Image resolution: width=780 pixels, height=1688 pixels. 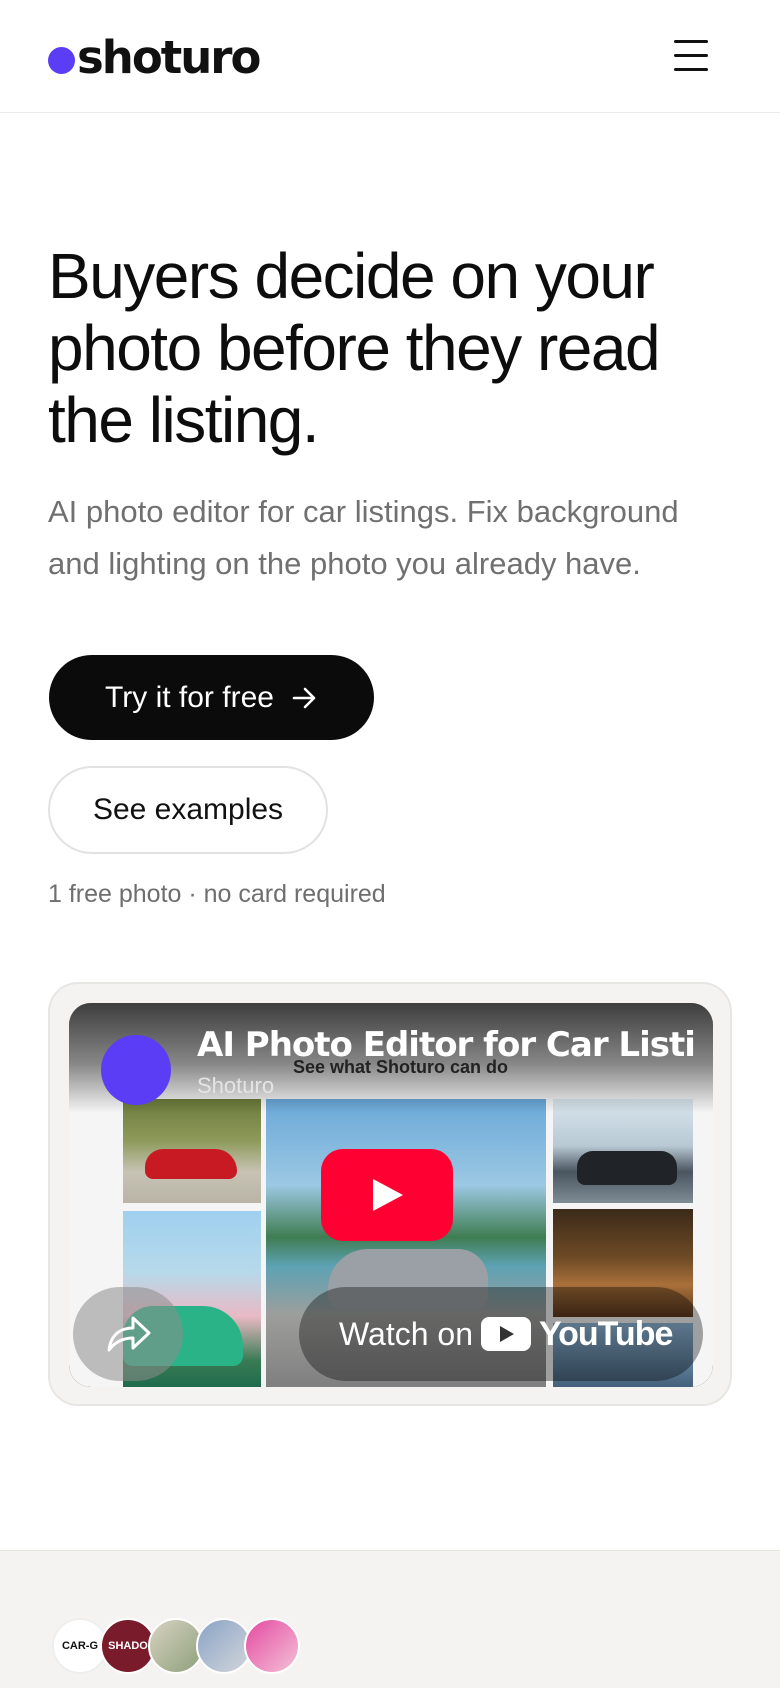 I want to click on play-button, so click(x=387, y=1195).